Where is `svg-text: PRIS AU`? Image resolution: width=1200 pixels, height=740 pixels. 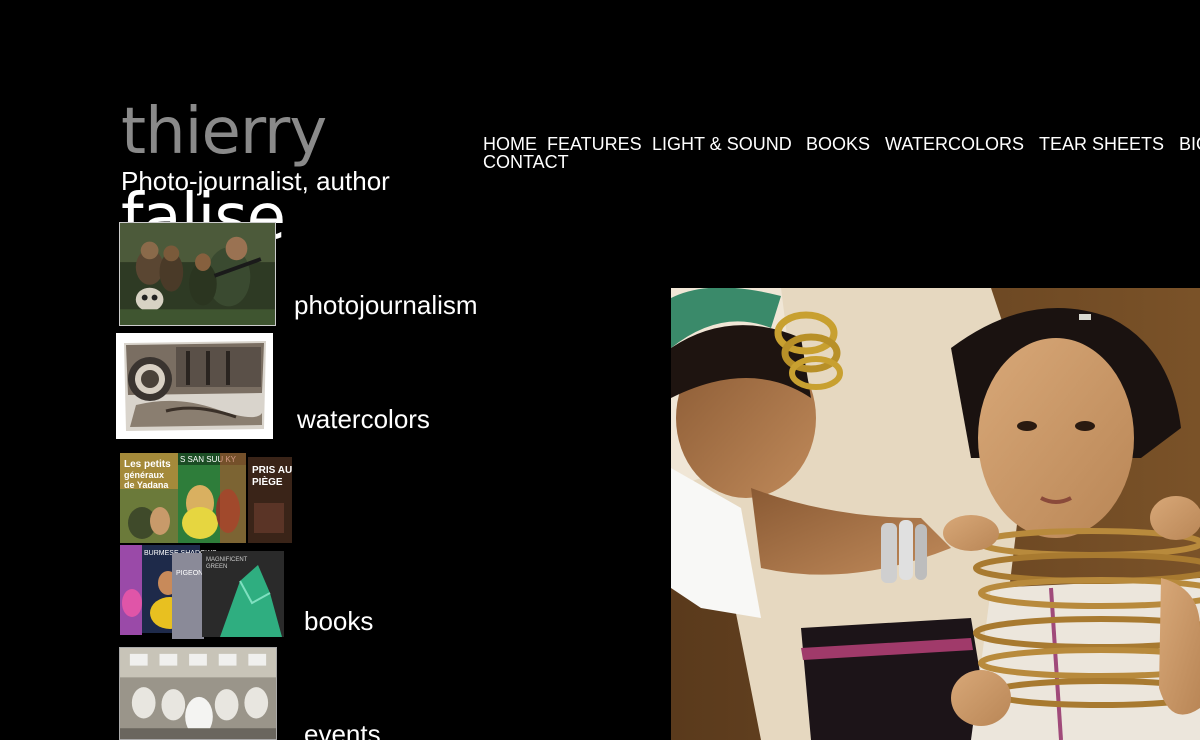 svg-text: PRIS AU is located at coordinates (272, 470).